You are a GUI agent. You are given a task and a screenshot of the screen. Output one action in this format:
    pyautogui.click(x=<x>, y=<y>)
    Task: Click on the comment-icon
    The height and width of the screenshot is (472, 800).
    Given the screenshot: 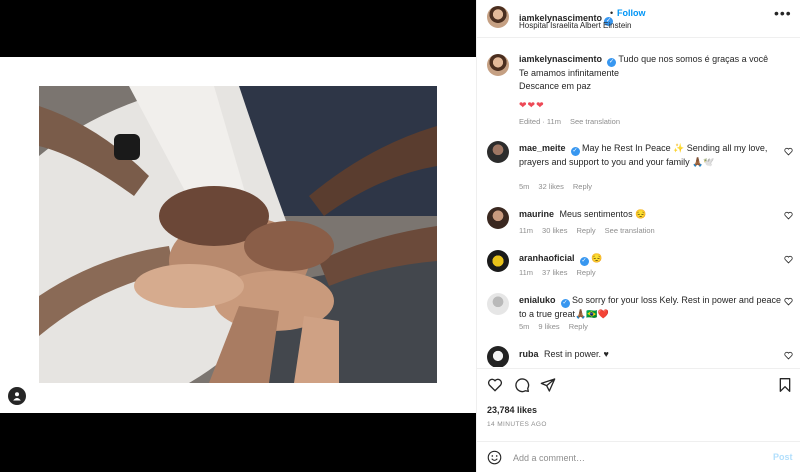 What is the action you would take?
    pyautogui.click(x=522, y=385)
    